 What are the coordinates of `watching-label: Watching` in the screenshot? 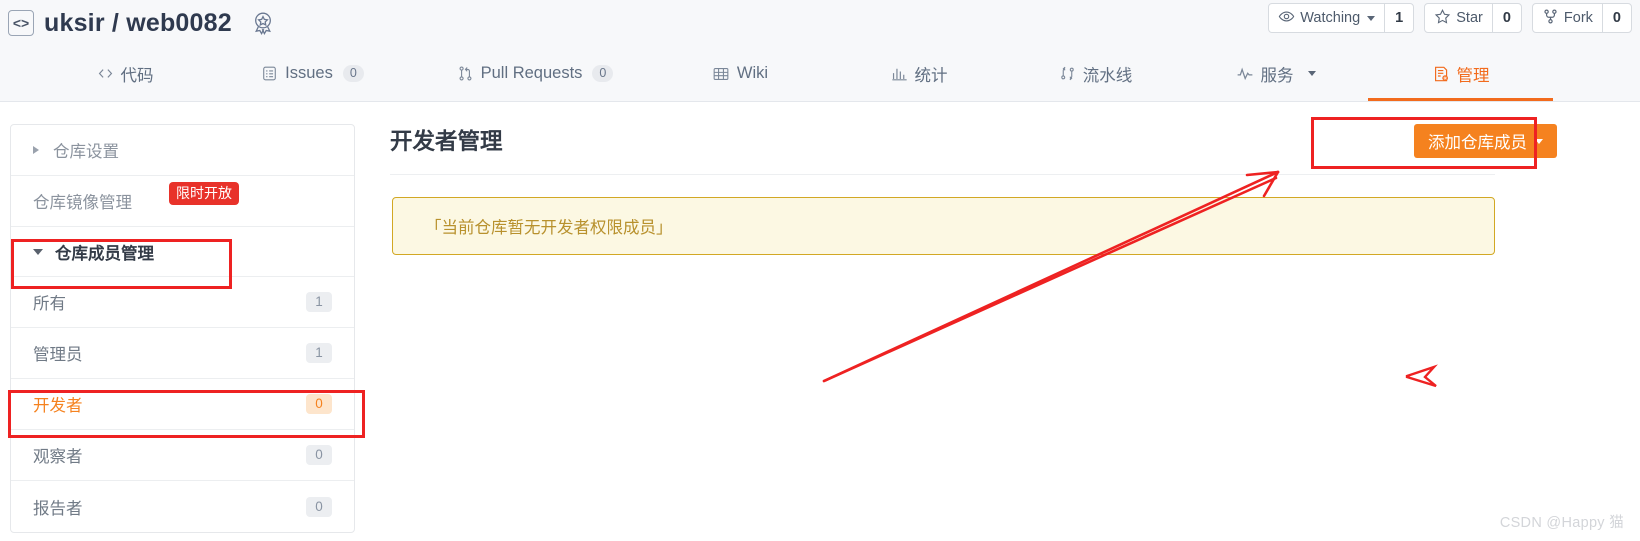 It's located at (1330, 18).